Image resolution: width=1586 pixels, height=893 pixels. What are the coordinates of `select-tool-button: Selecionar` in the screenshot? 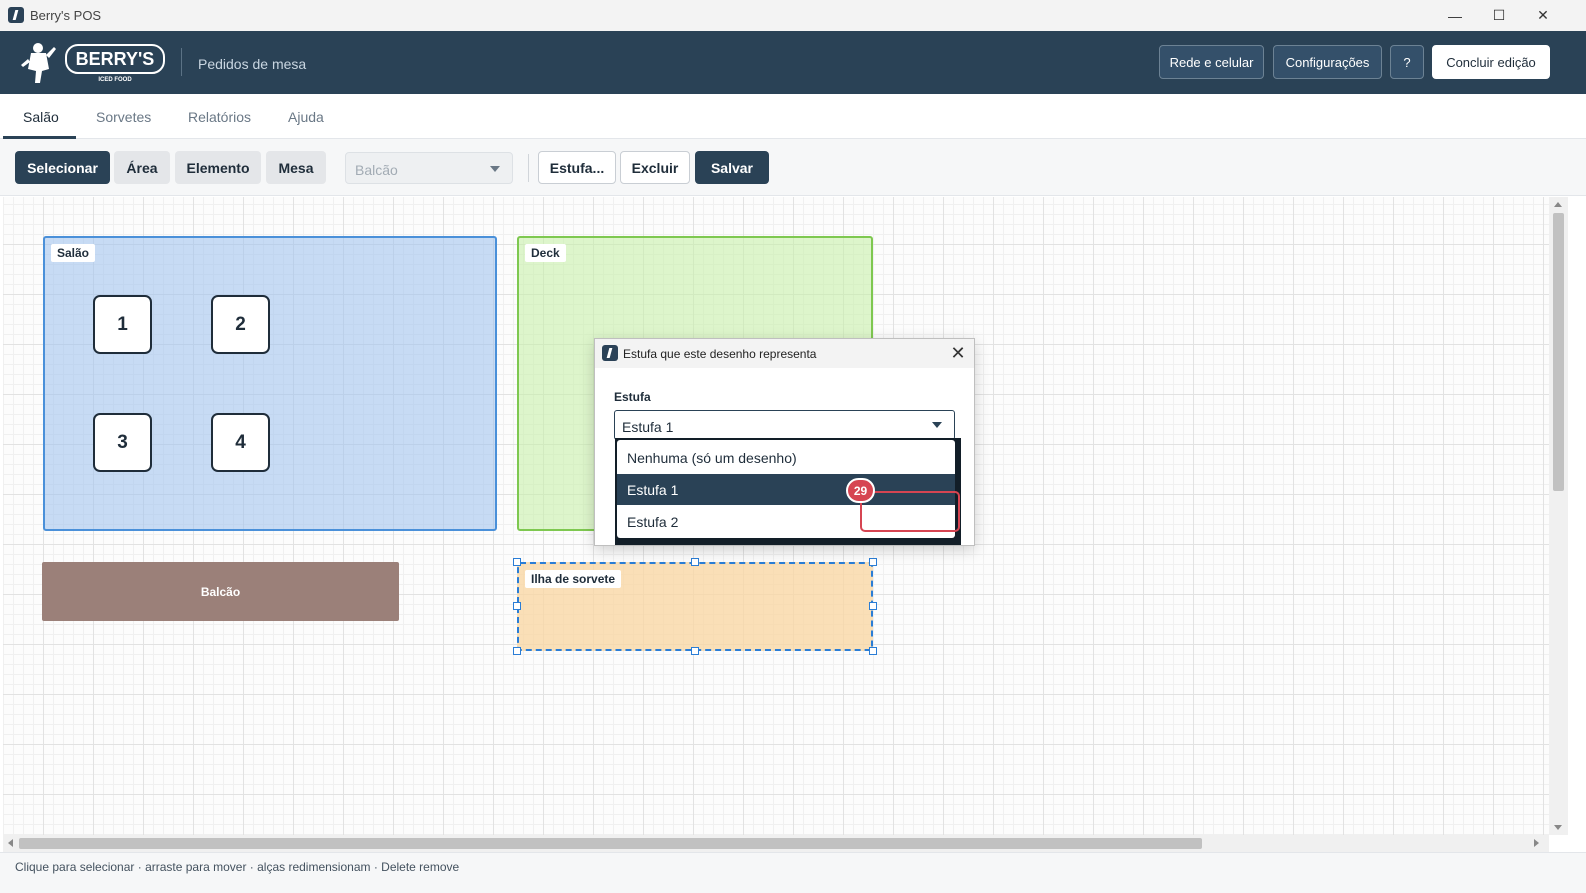 It's located at (62, 167).